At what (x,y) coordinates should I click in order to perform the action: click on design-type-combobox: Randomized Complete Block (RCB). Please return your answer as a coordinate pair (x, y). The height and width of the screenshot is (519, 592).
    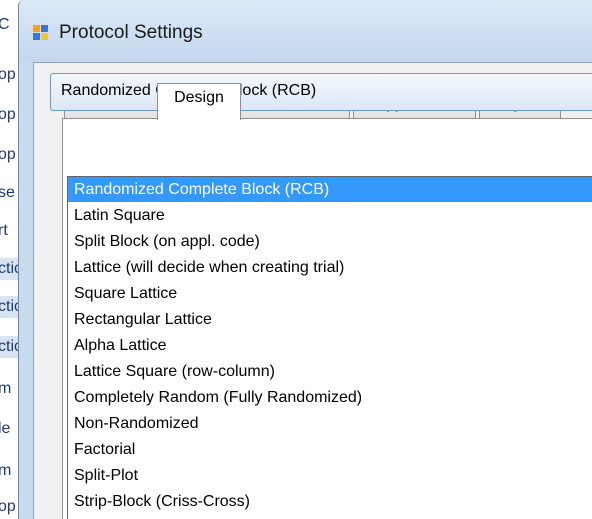
    Looking at the image, I should click on (321, 92).